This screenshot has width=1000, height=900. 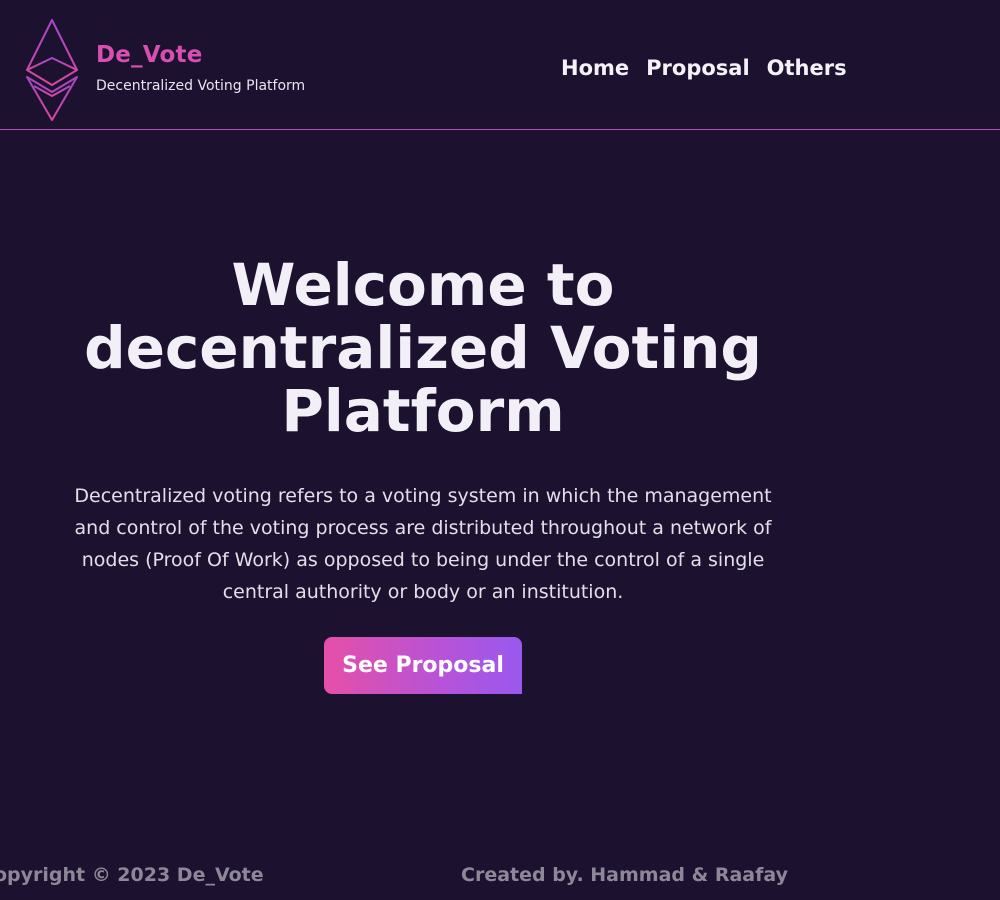 What do you see at coordinates (423, 411) in the screenshot?
I see `hero-title-line-3: Platform` at bounding box center [423, 411].